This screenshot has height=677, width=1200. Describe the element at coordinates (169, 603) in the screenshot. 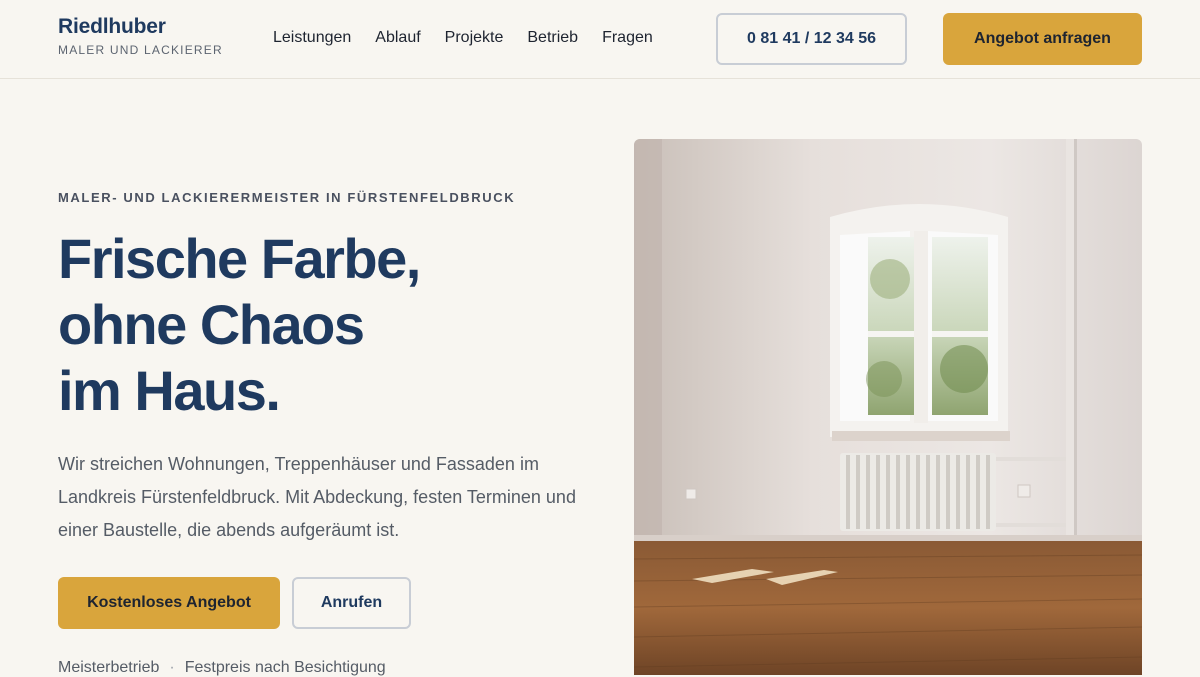

I see `free-quote-button: Kostenloses Angebot` at that location.